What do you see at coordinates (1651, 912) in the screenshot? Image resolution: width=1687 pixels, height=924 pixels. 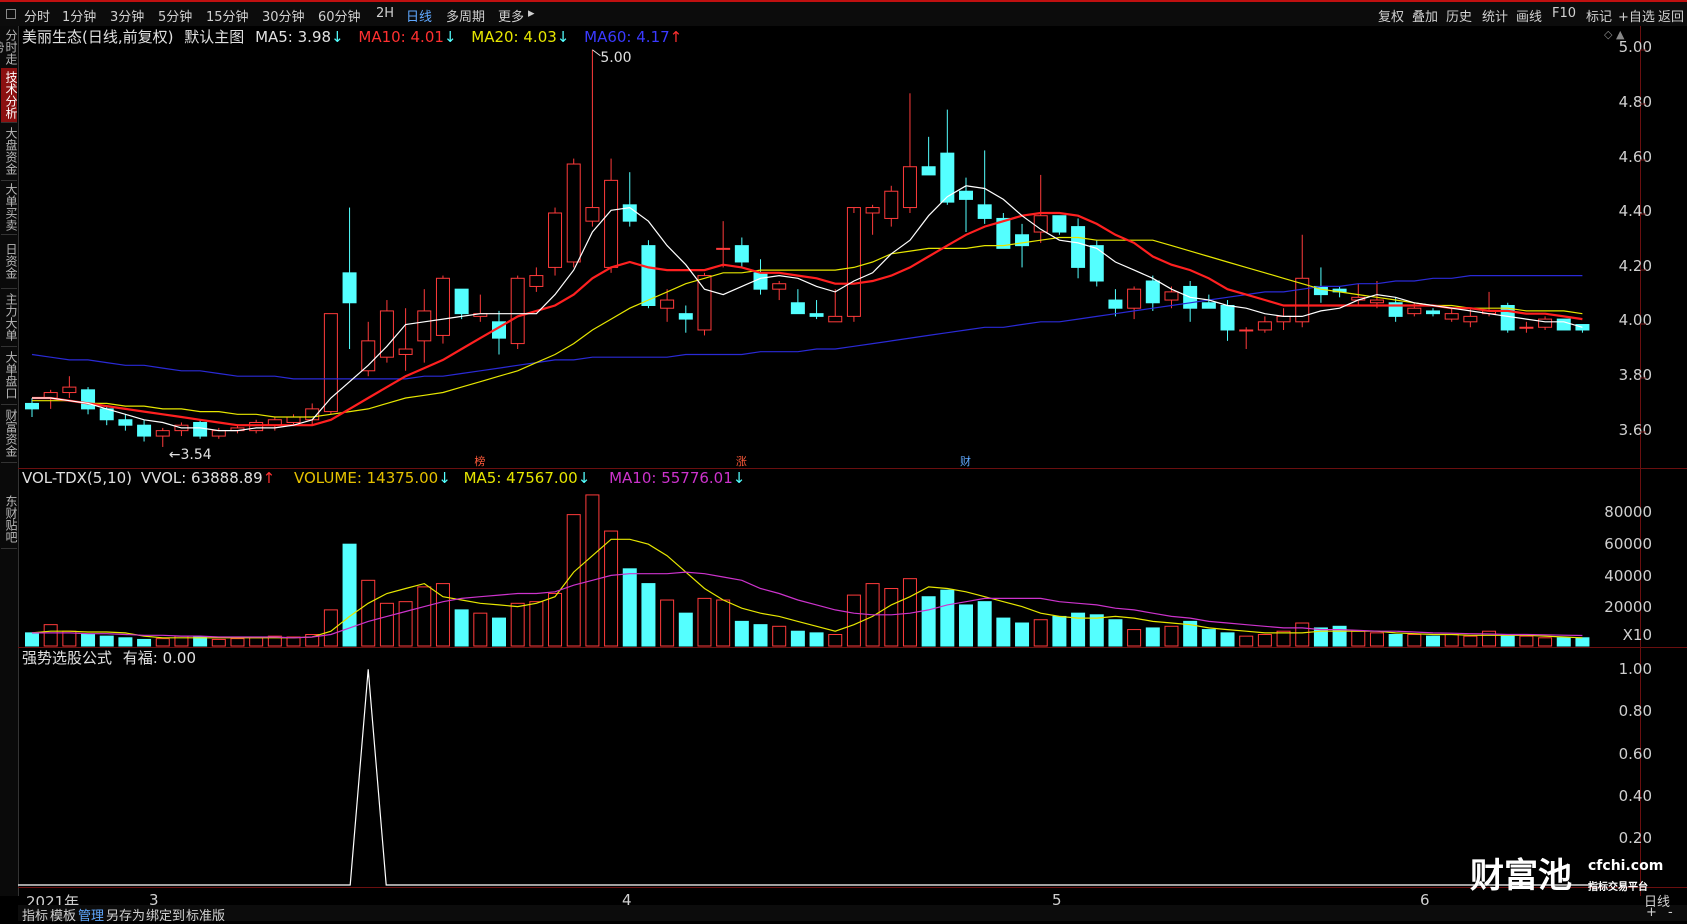 I see `zoom-in-icon: +` at bounding box center [1651, 912].